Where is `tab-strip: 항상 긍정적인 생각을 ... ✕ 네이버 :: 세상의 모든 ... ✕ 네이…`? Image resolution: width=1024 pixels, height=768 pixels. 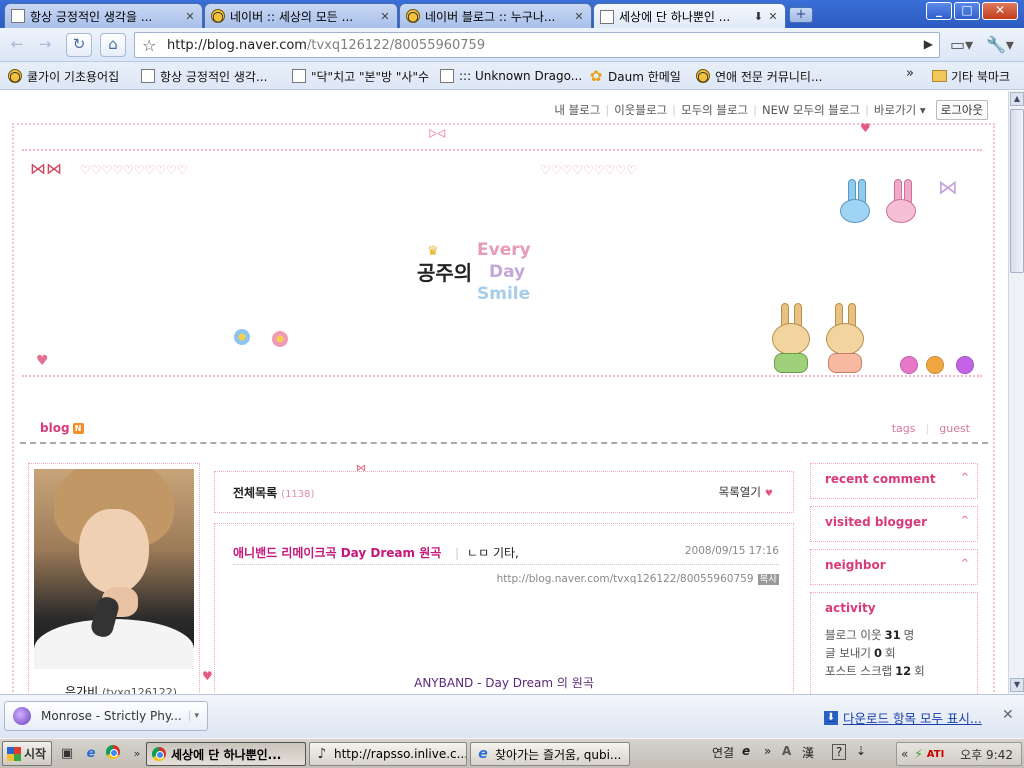
tab-strip: 항상 긍정적인 생각을 ... ✕ 네이버 :: 세상의 모든 ... ✕ 네이… is located at coordinates (512, 14).